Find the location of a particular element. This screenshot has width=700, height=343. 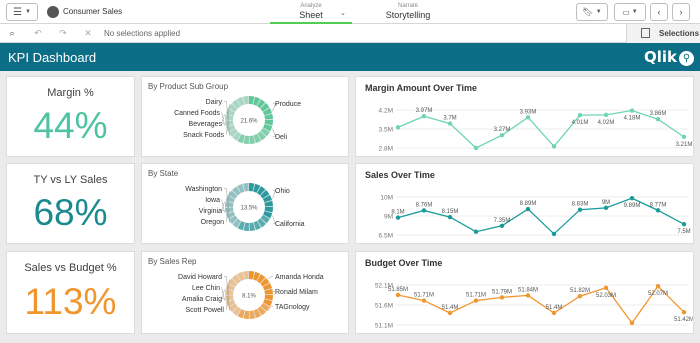

data-label: 3.7M is located at coordinates (449, 119).